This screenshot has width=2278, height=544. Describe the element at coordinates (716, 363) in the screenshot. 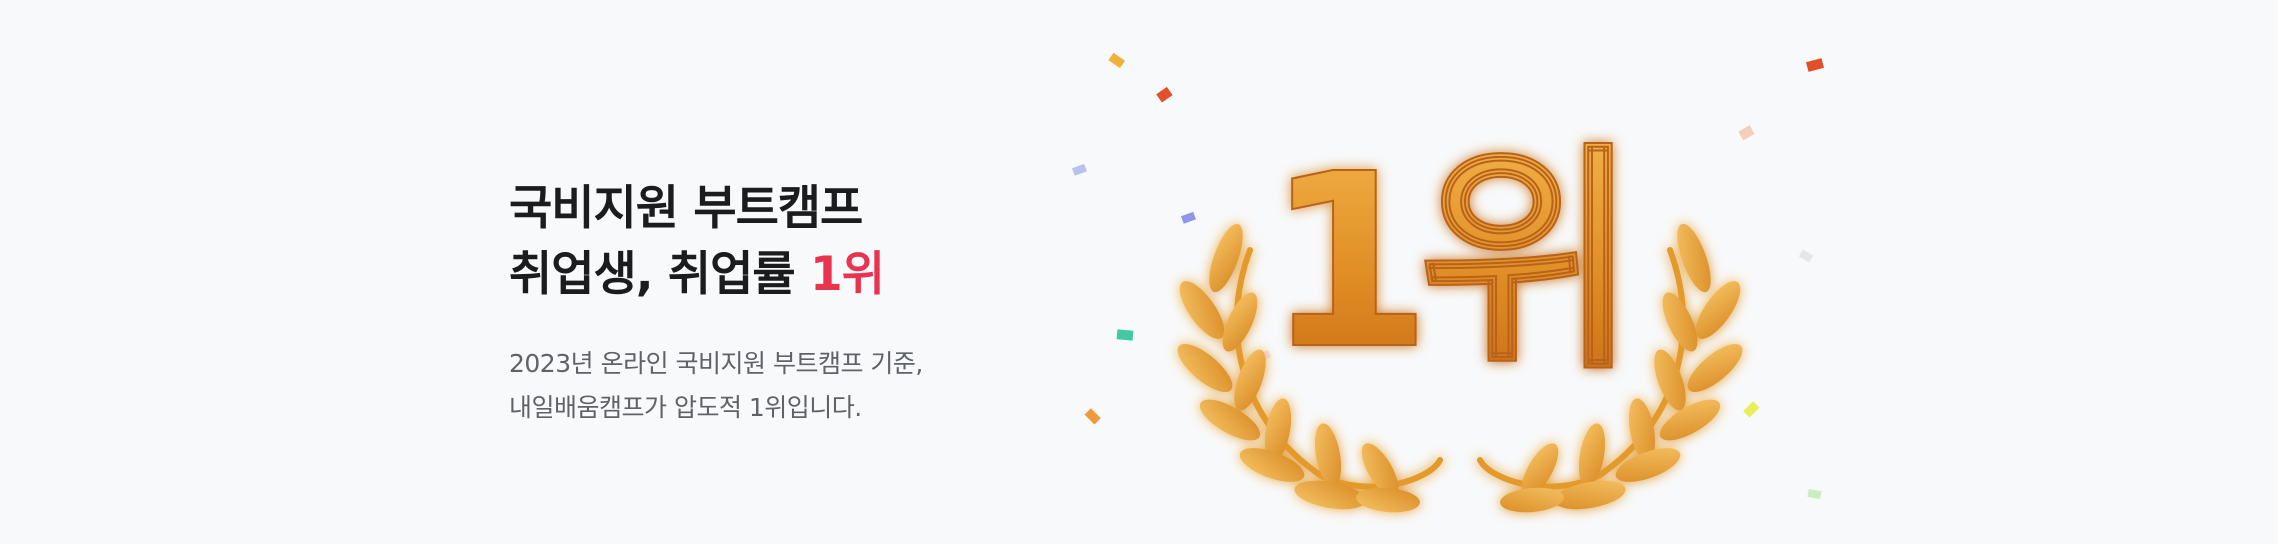

I see `description-line-1: 2023년 온라인 국비지원 부트캠프 기준,` at that location.